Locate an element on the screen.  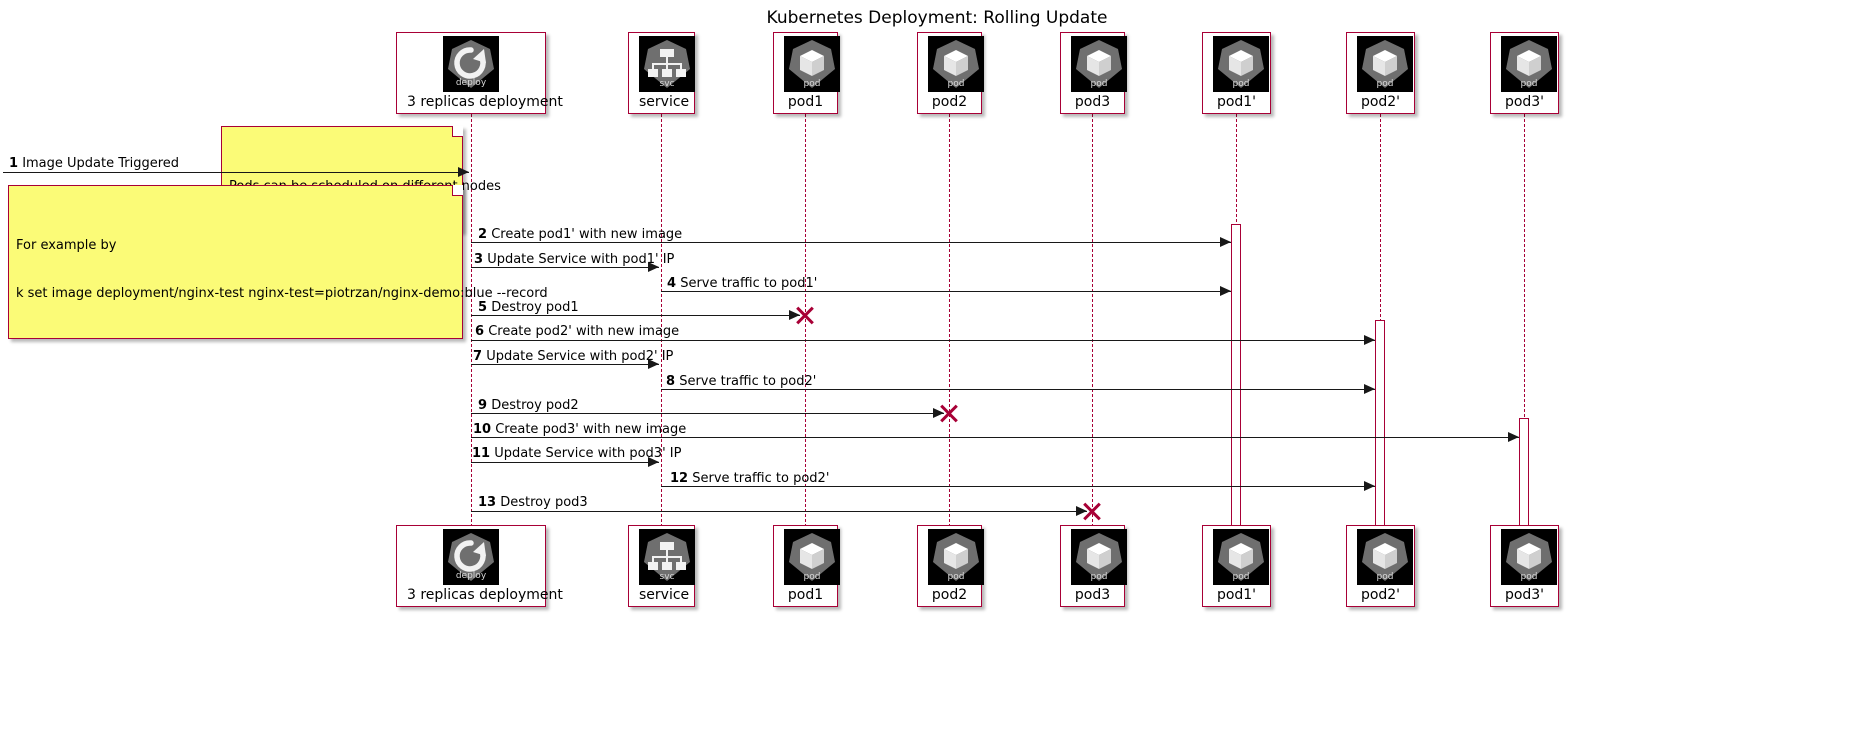
message-label-1: 1 Image Update Triggered is located at coordinates (94, 163).